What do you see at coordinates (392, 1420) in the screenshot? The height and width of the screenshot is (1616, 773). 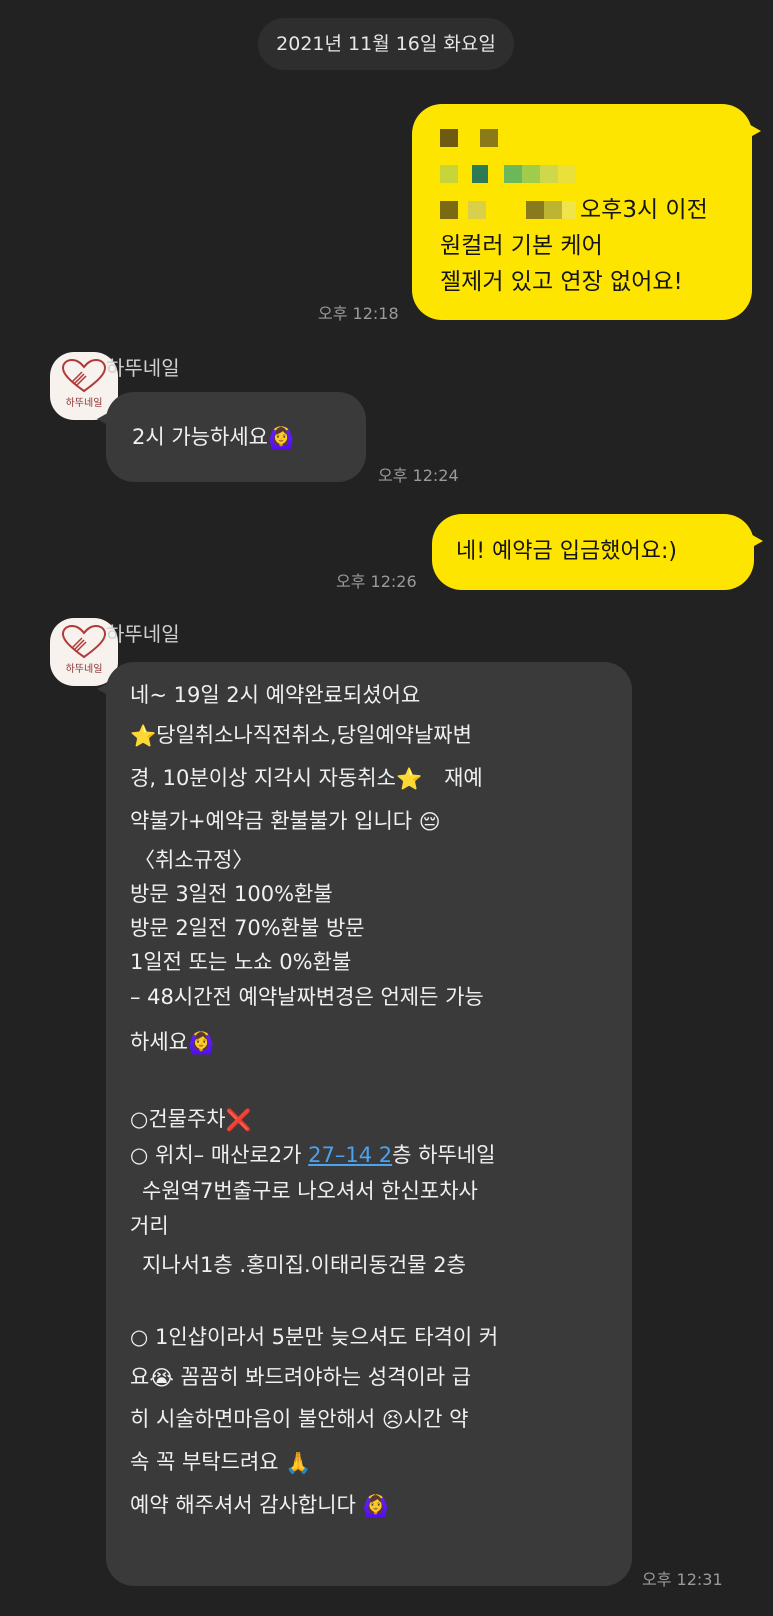 I see `confounded-face-emoji: 😣` at bounding box center [392, 1420].